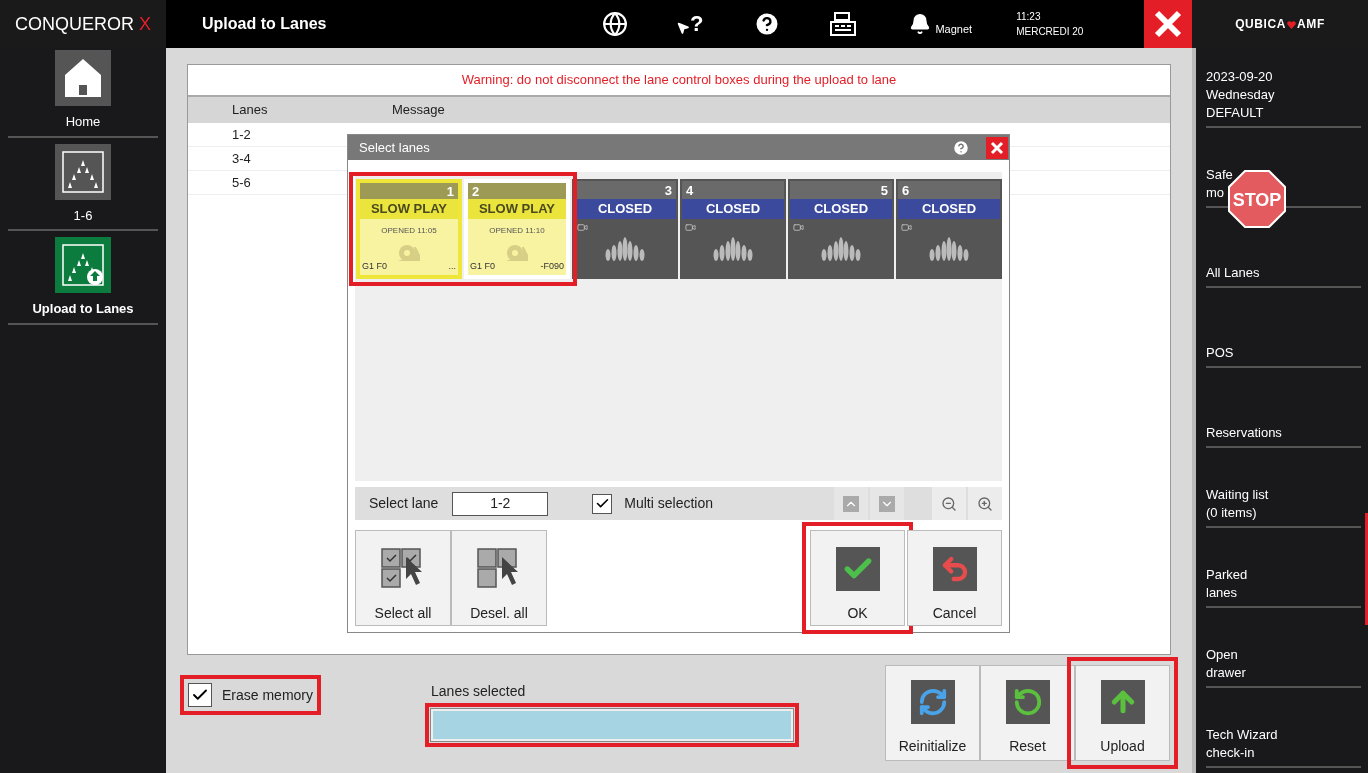  I want to click on cursor-icon, so click(683, 28).